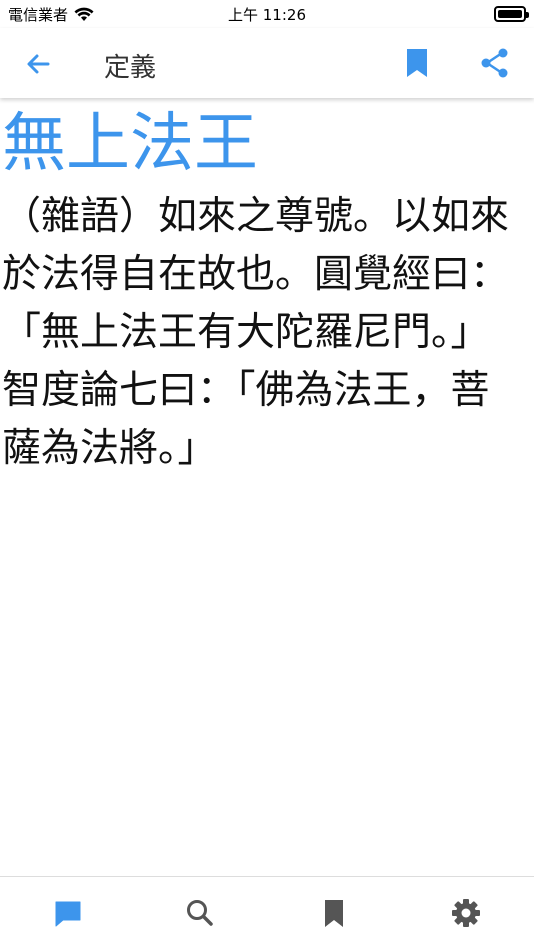  I want to click on page-title: 定義, so click(130, 68).